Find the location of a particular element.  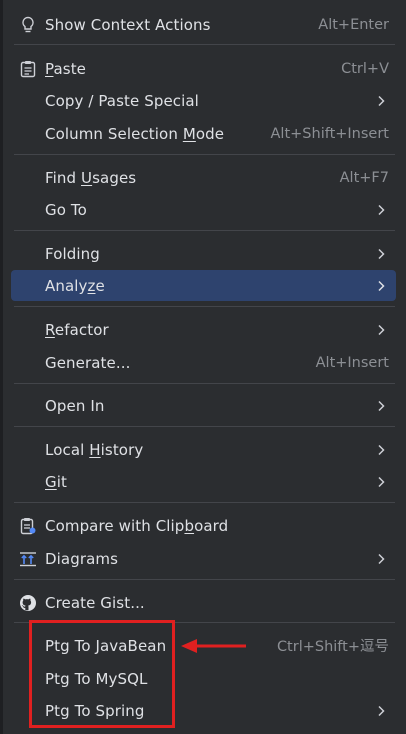

menu-item-shortcut: Alt+Shift+Insert is located at coordinates (329, 133).